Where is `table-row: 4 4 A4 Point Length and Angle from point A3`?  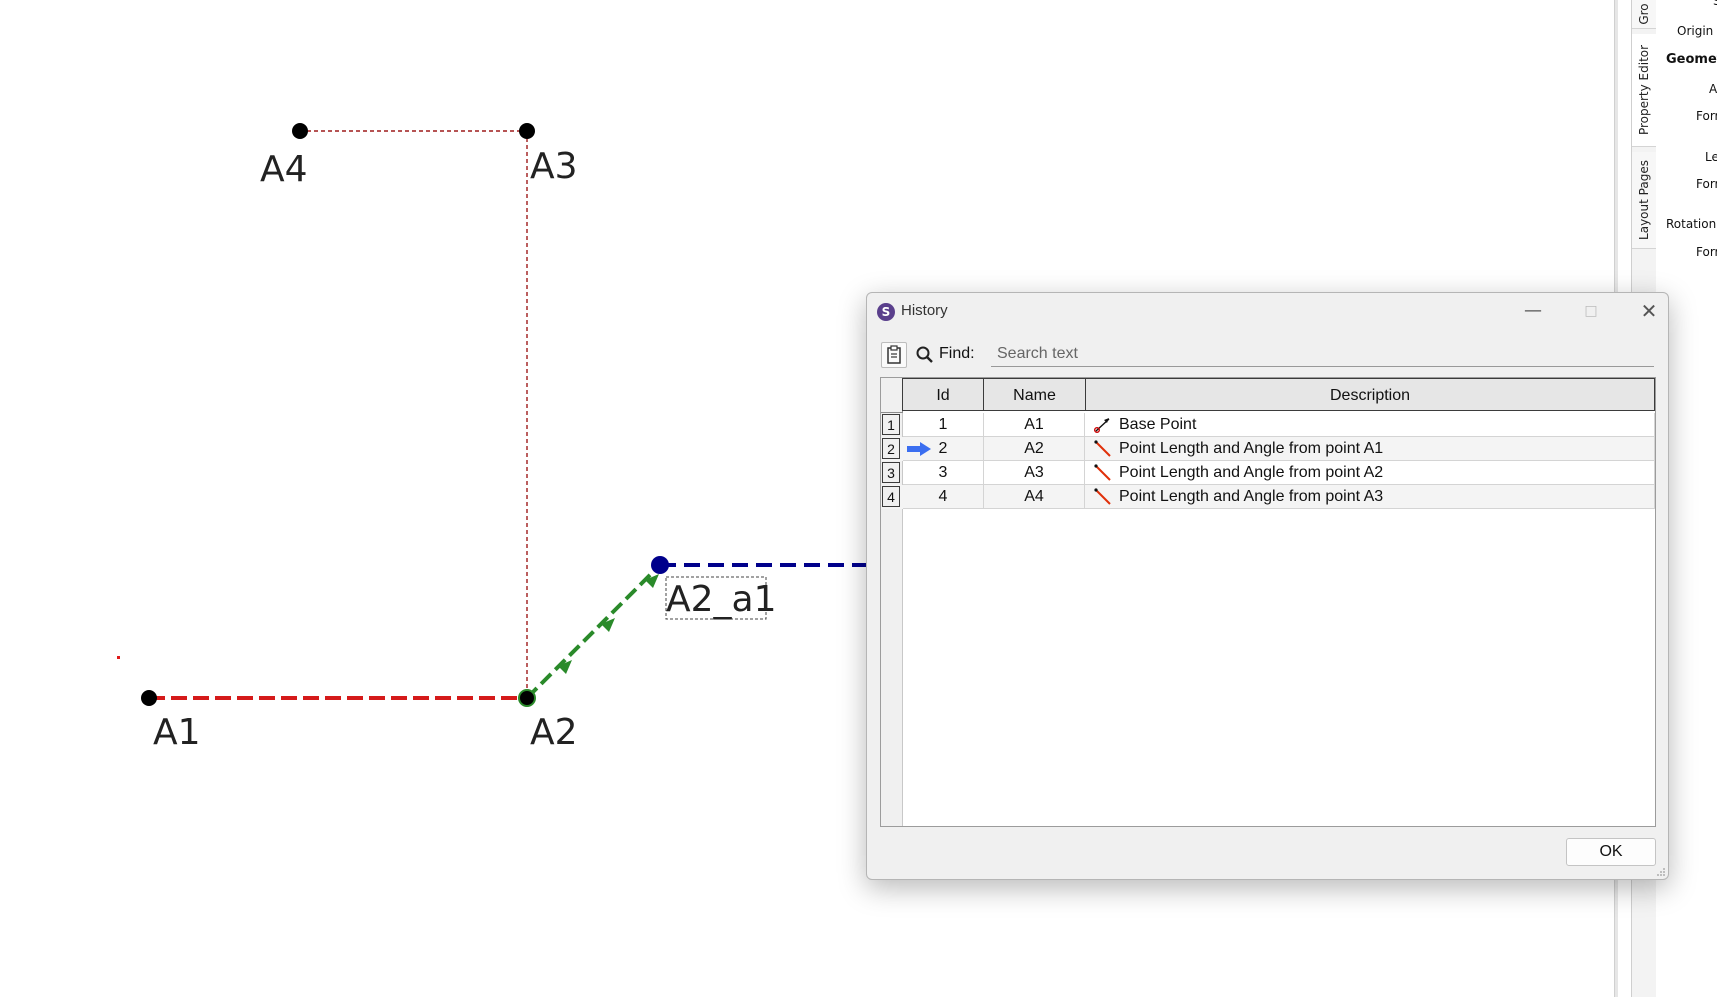
table-row: 4 4 A4 Point Length and Angle from point A3 is located at coordinates (1268, 497).